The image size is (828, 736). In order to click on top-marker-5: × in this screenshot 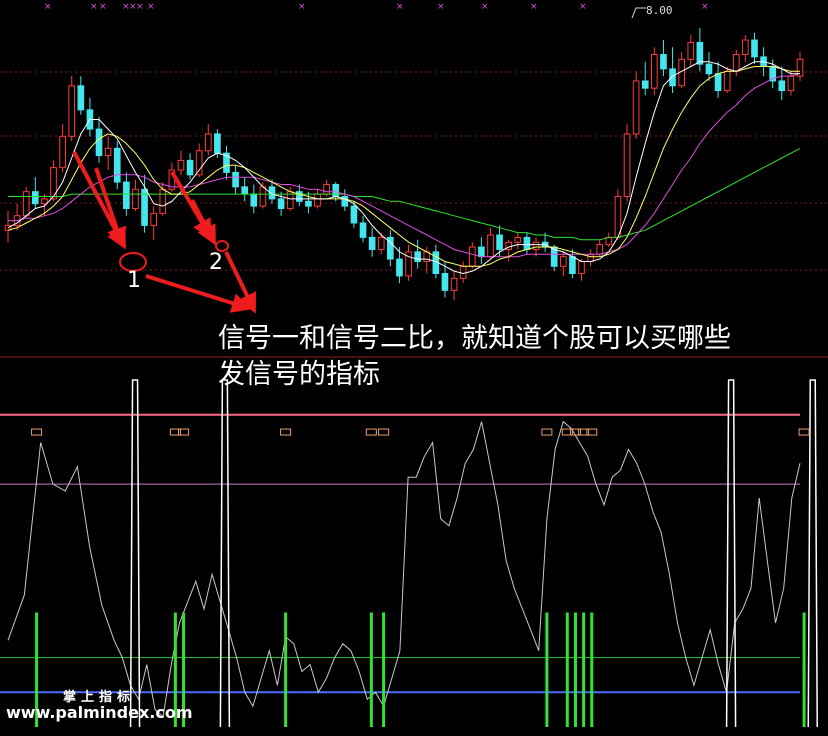, I will do `click(140, 7)`.